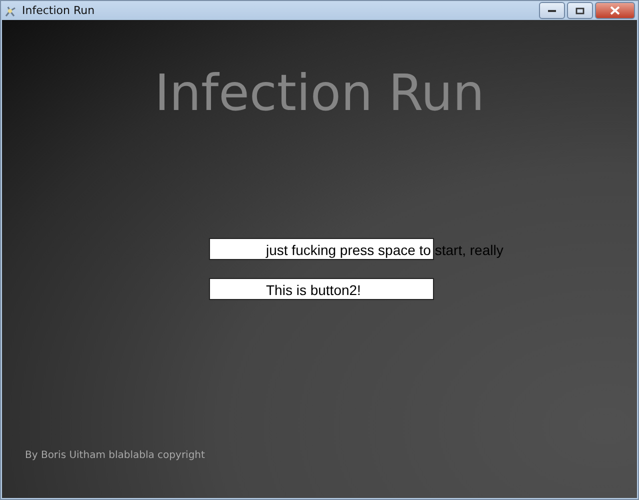 Image resolution: width=639 pixels, height=500 pixels. I want to click on close-icon, so click(615, 10).